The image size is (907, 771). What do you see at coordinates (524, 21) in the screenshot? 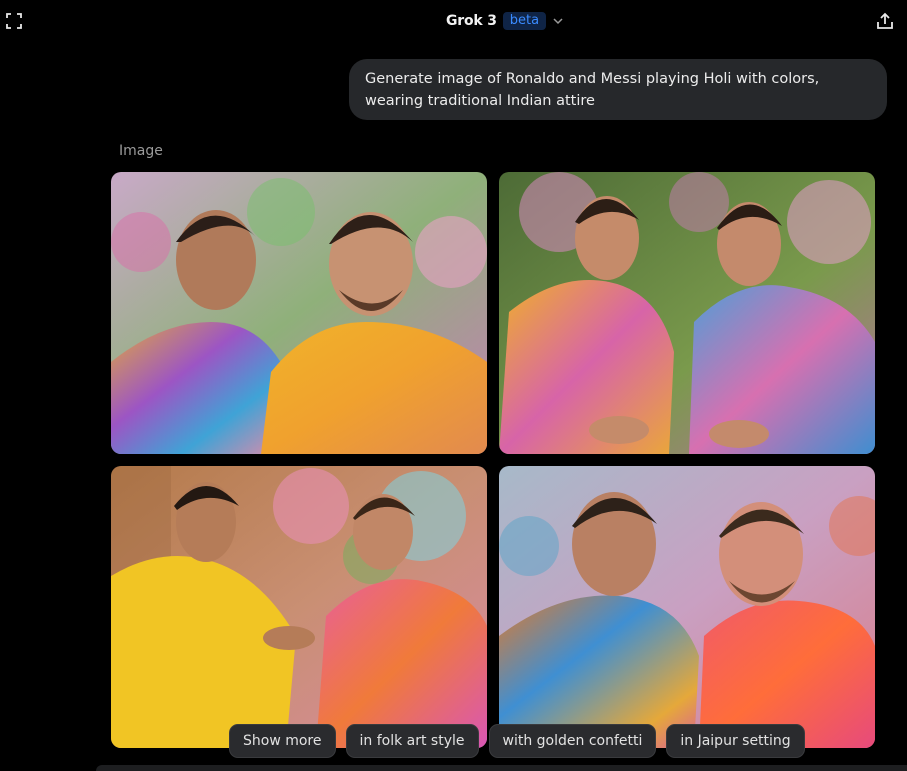
I see `beta-badge: beta` at bounding box center [524, 21].